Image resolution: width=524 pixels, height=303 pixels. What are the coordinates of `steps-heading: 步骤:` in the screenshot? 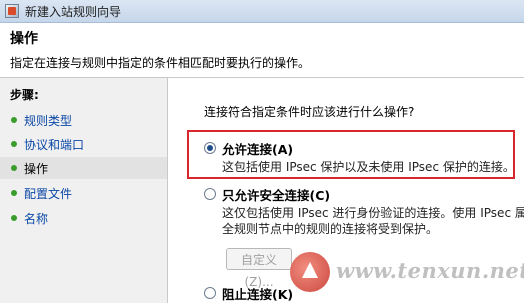 It's located at (24, 95).